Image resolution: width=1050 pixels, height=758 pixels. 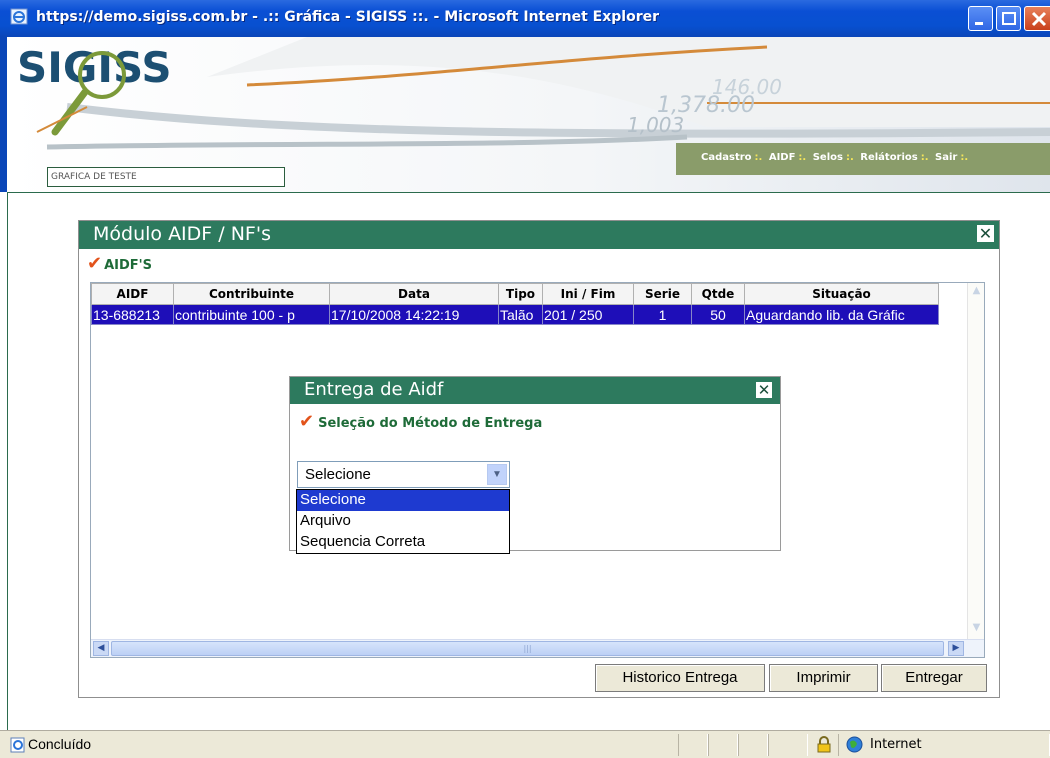 What do you see at coordinates (132, 294) in the screenshot?
I see `col-aidf: AIDF` at bounding box center [132, 294].